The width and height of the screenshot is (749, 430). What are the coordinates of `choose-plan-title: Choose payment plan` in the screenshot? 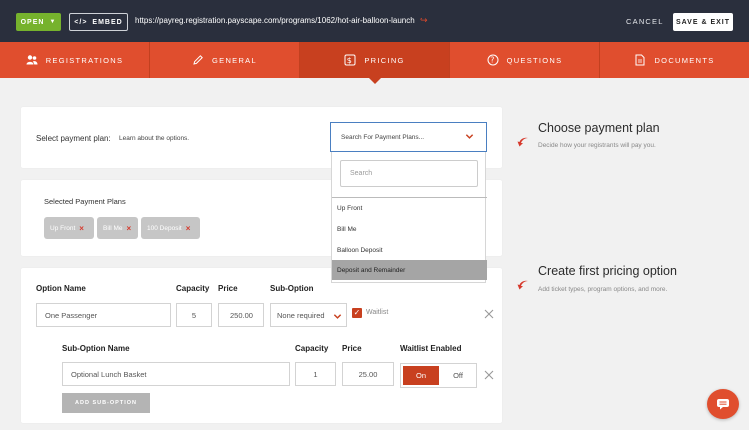 It's located at (599, 128).